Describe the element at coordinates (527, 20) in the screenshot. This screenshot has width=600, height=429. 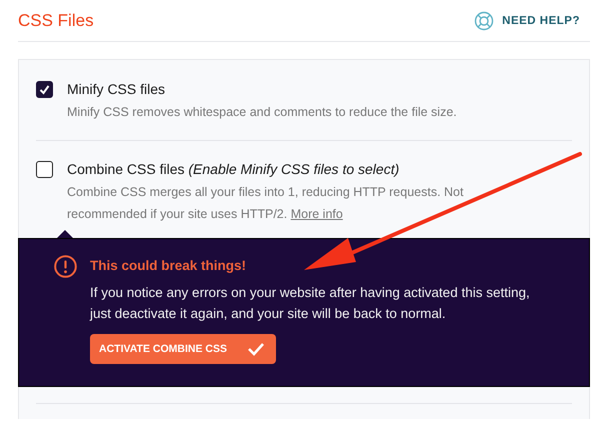
I see `need-help-link: NEED HELP?` at that location.